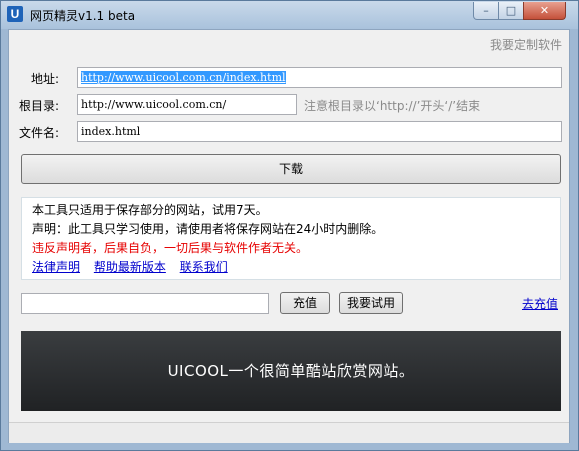 The width and height of the screenshot is (579, 451). I want to click on legal-statement-link: 法律声明, so click(56, 267).